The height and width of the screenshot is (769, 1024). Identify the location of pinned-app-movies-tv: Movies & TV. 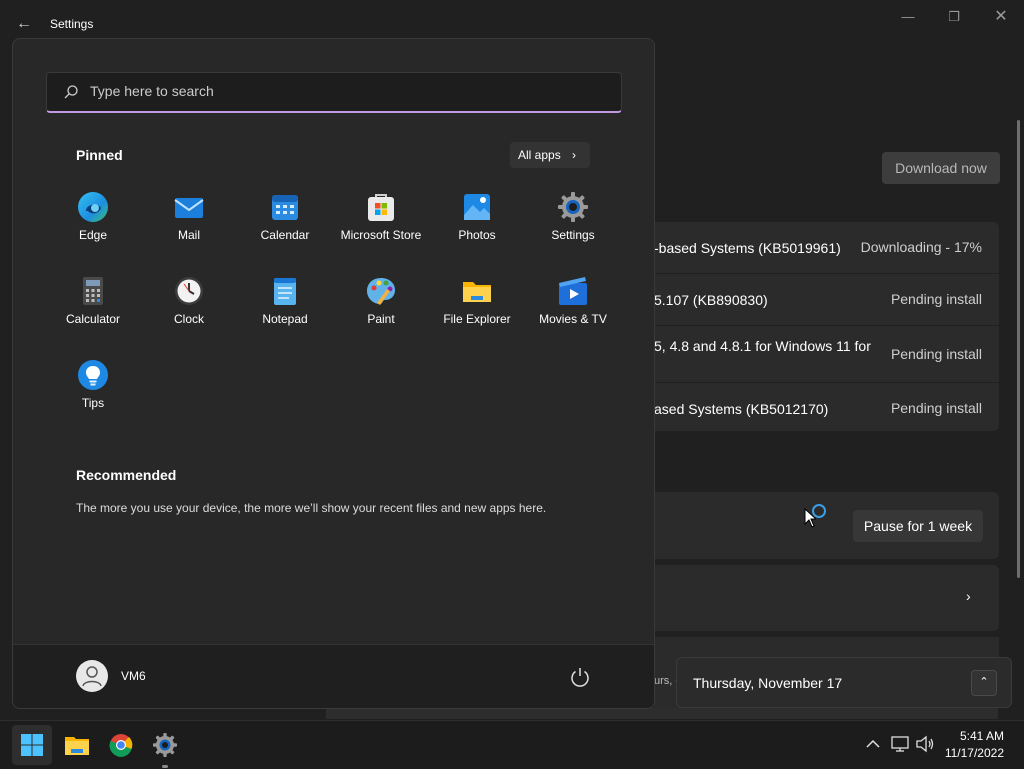
(573, 313).